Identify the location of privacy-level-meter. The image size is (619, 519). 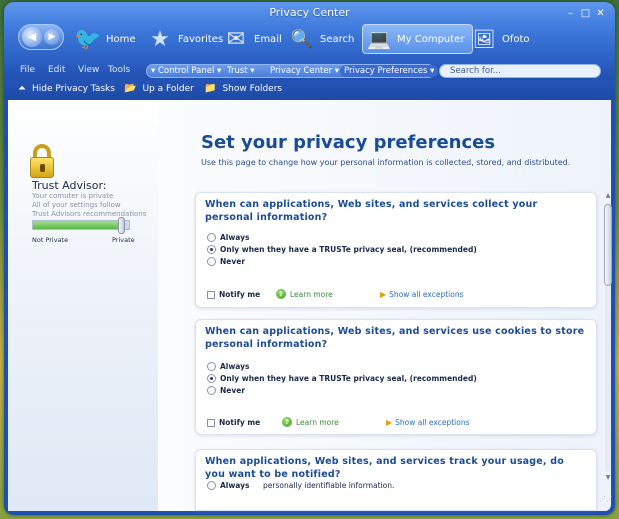
(81, 225).